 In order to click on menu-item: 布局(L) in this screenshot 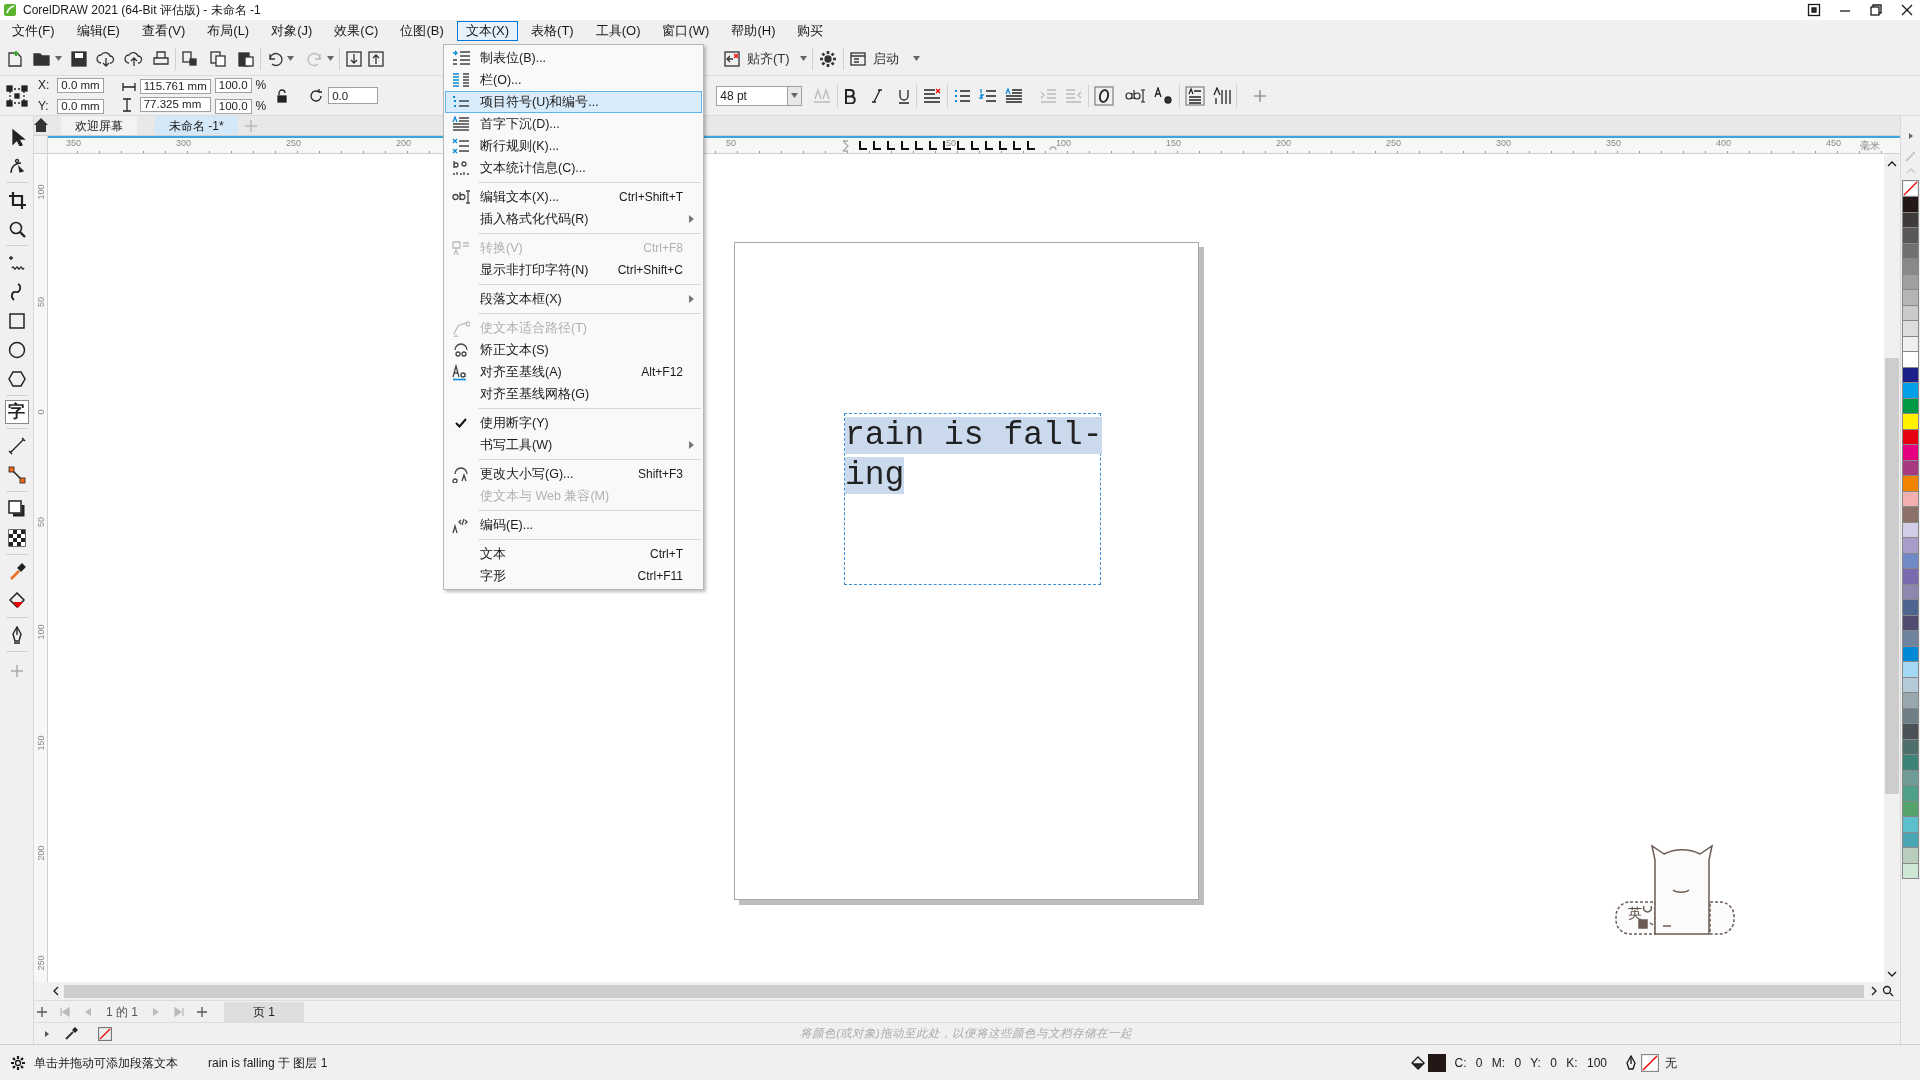, I will do `click(228, 31)`.